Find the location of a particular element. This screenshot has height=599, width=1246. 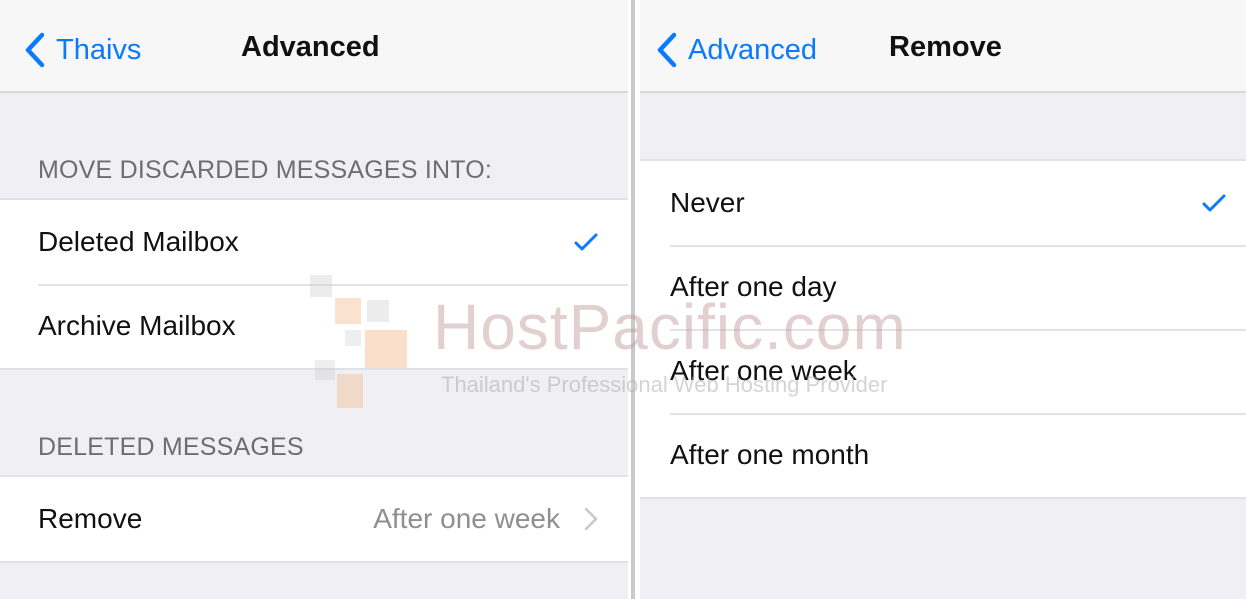

screen-divider is located at coordinates (634, 299).